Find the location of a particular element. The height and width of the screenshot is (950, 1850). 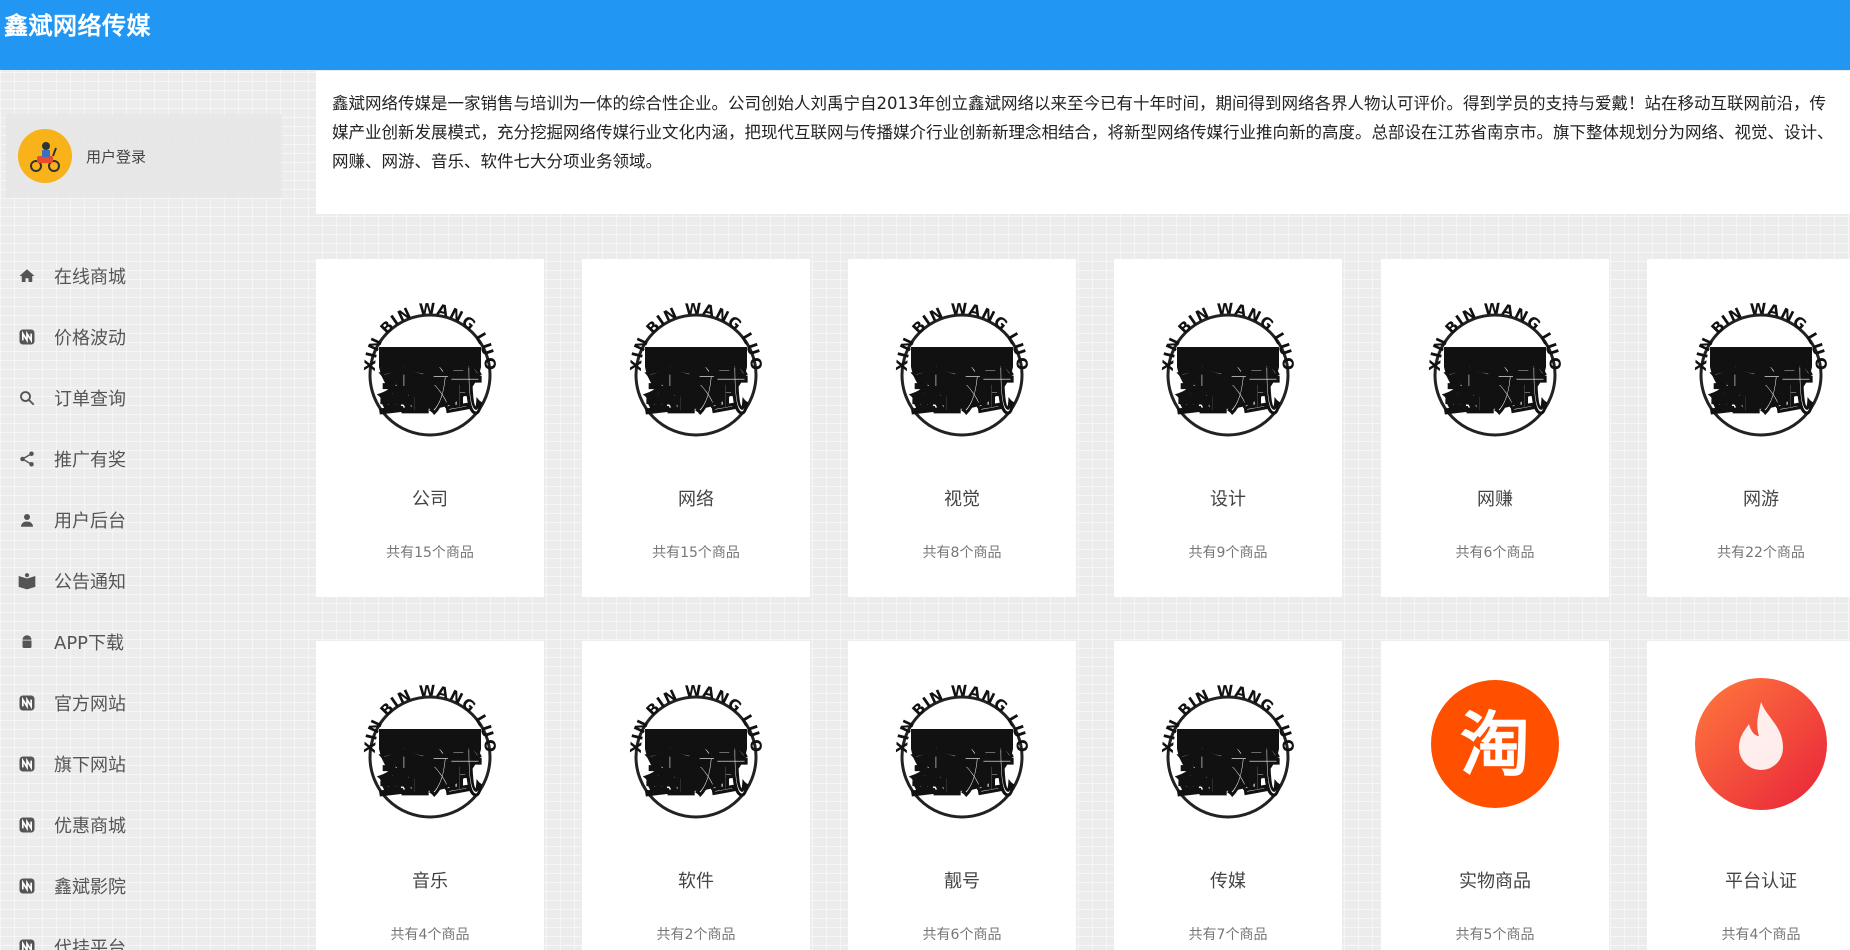

category-card: XIN BIN WANG LUO 鑫斌靓号共有6个商品 is located at coordinates (962, 795).